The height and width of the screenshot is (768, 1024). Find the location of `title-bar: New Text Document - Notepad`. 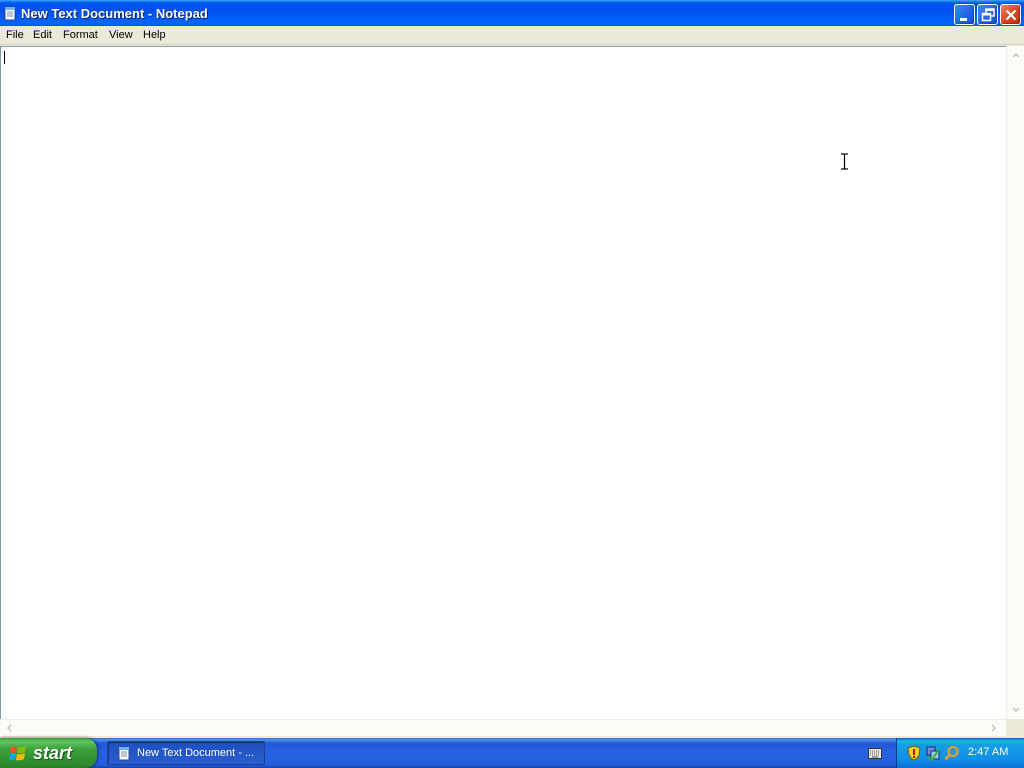

title-bar: New Text Document - Notepad is located at coordinates (512, 13).